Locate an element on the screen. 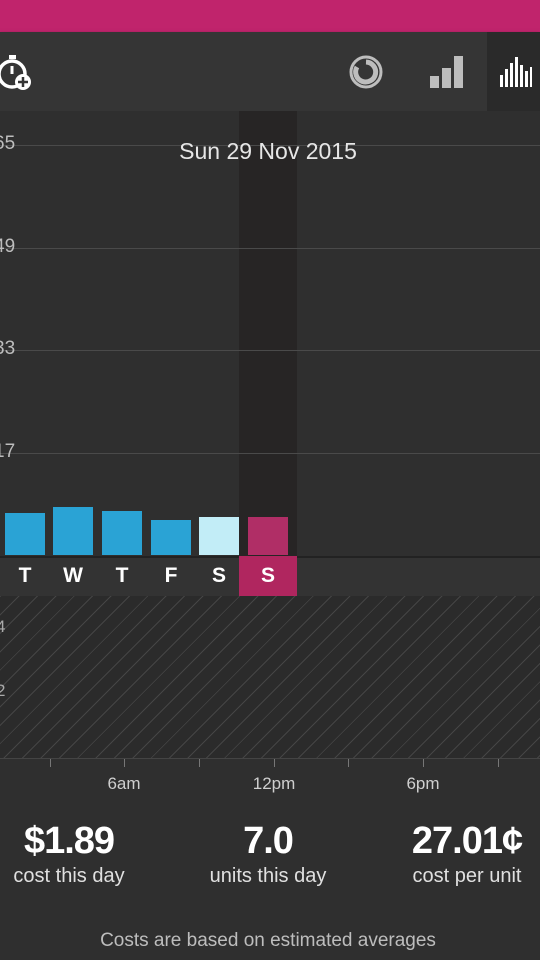 This screenshot has width=540, height=960. ring-gauge-icon is located at coordinates (366, 72).